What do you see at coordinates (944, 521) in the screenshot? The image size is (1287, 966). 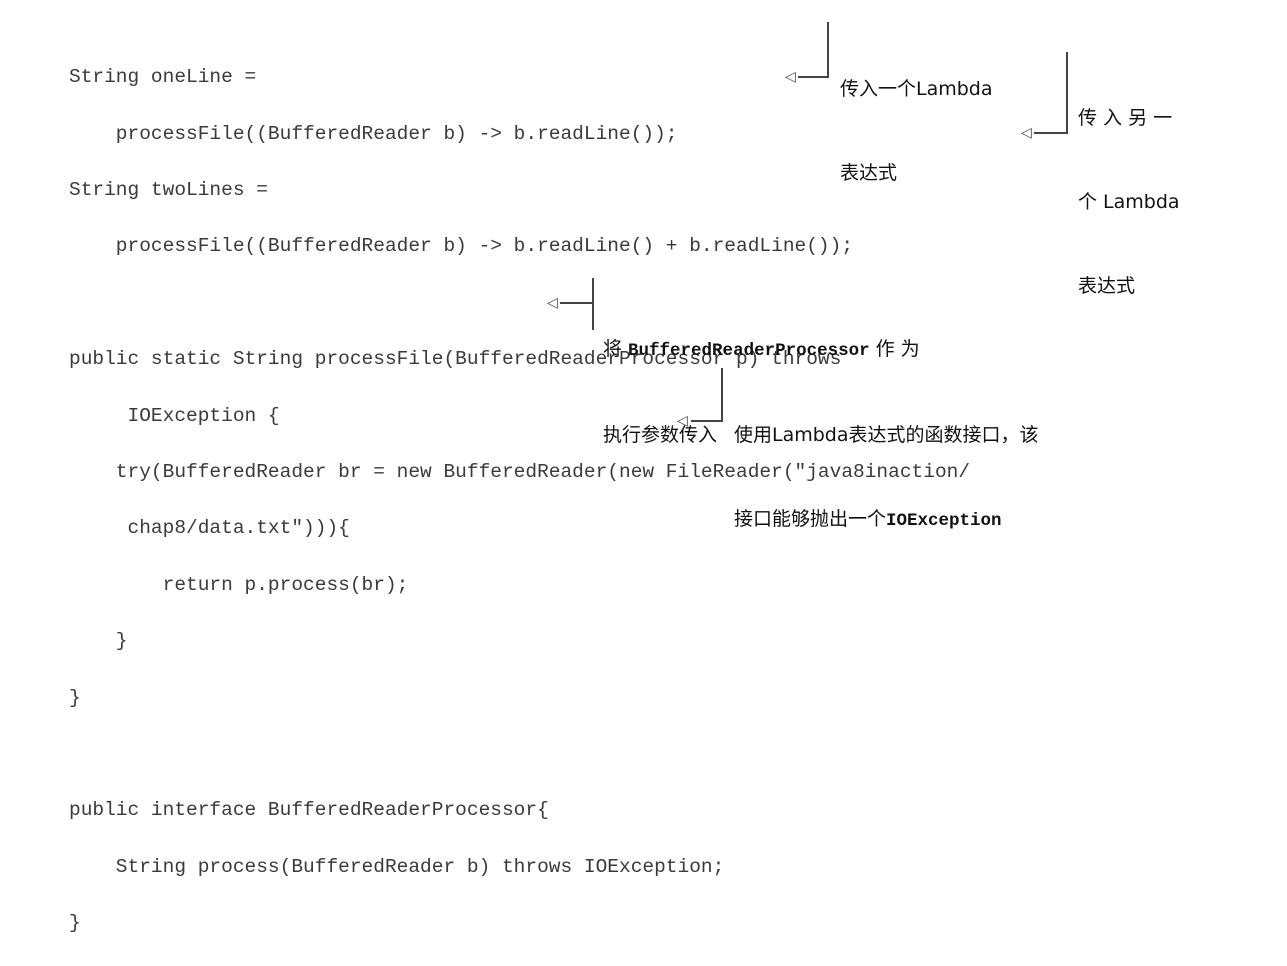 I see `annotation-4-code: IOException` at bounding box center [944, 521].